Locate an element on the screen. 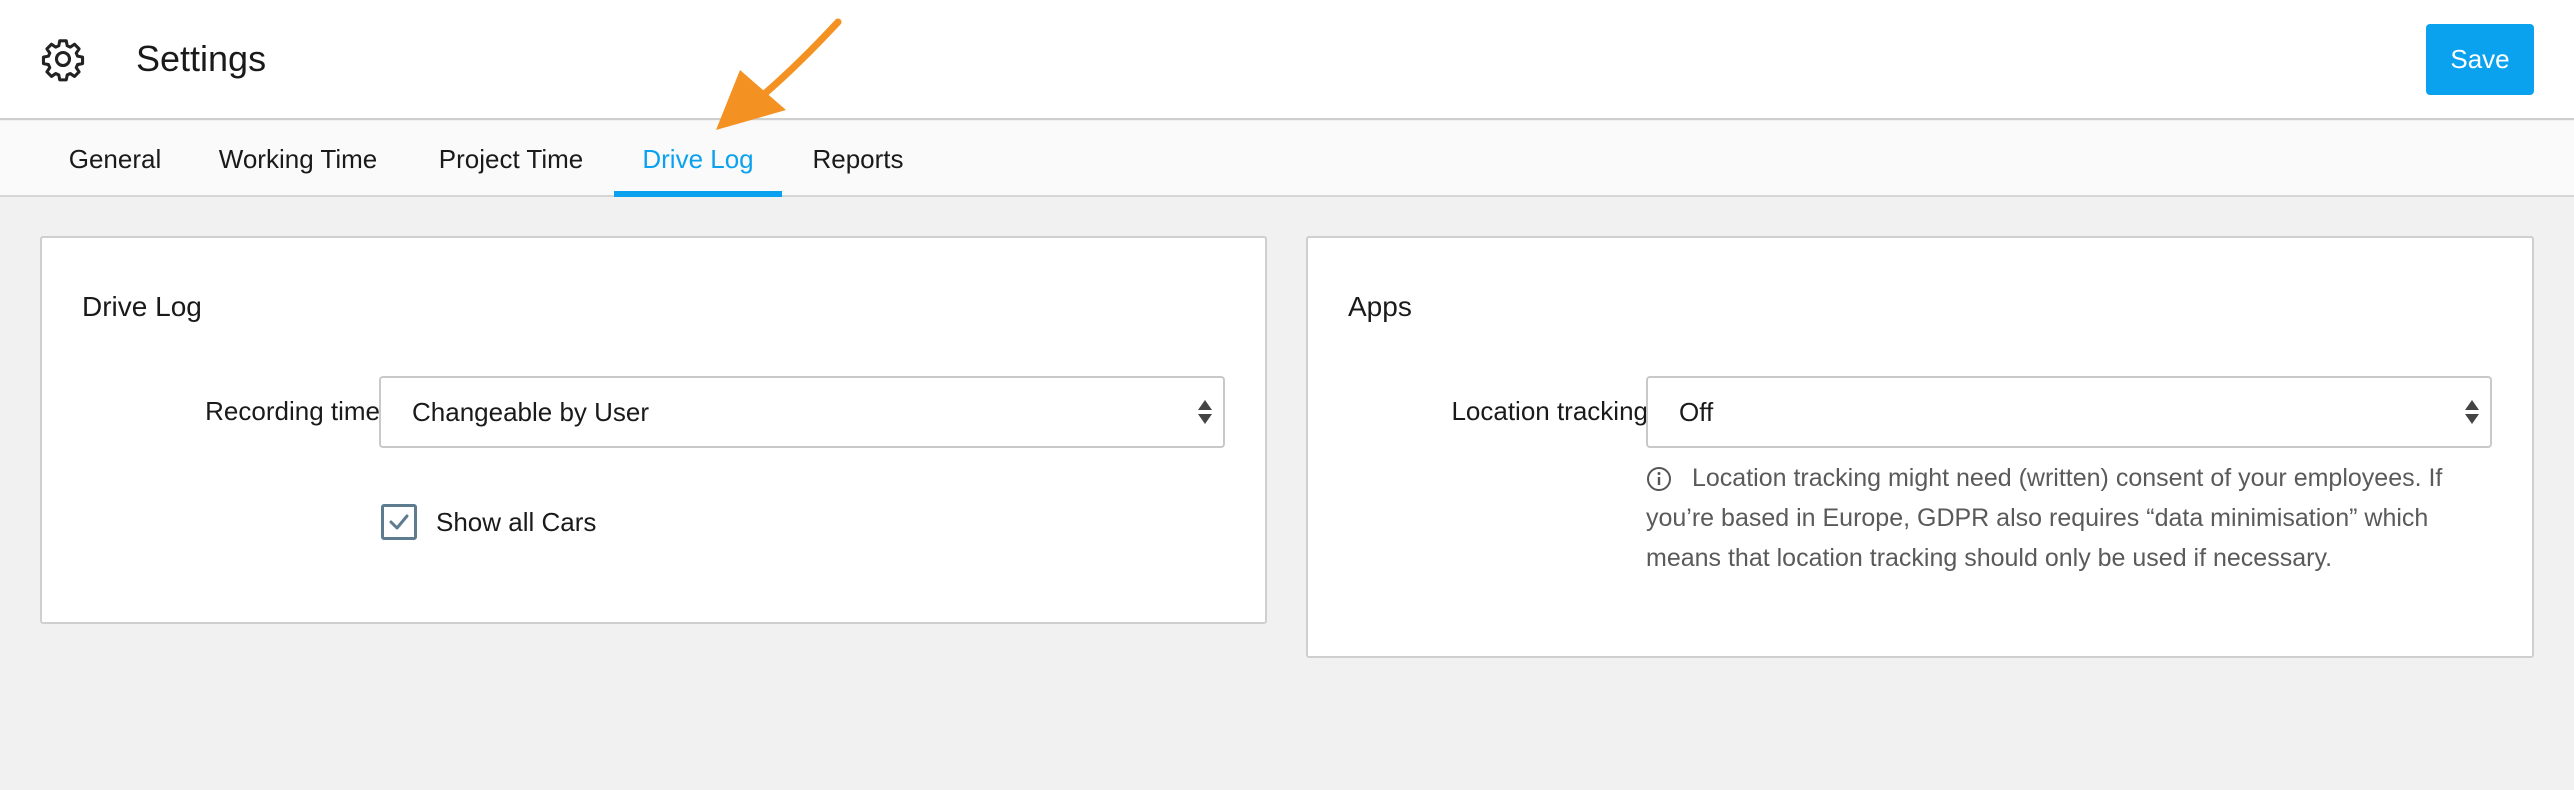 The width and height of the screenshot is (2574, 790). location-tracking-label: Location tracking is located at coordinates (1549, 411).